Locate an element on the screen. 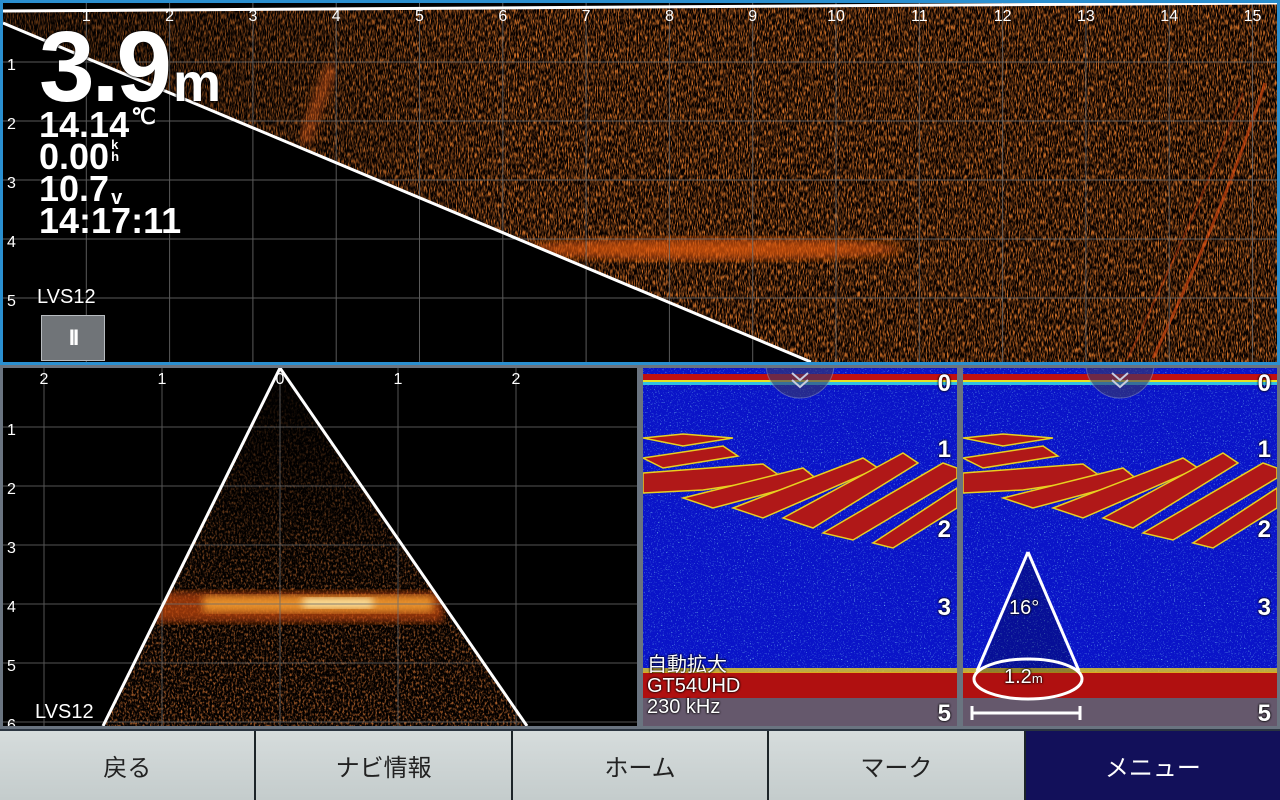 The width and height of the screenshot is (1280, 800). cone-diameter-unit: m is located at coordinates (1037, 678).